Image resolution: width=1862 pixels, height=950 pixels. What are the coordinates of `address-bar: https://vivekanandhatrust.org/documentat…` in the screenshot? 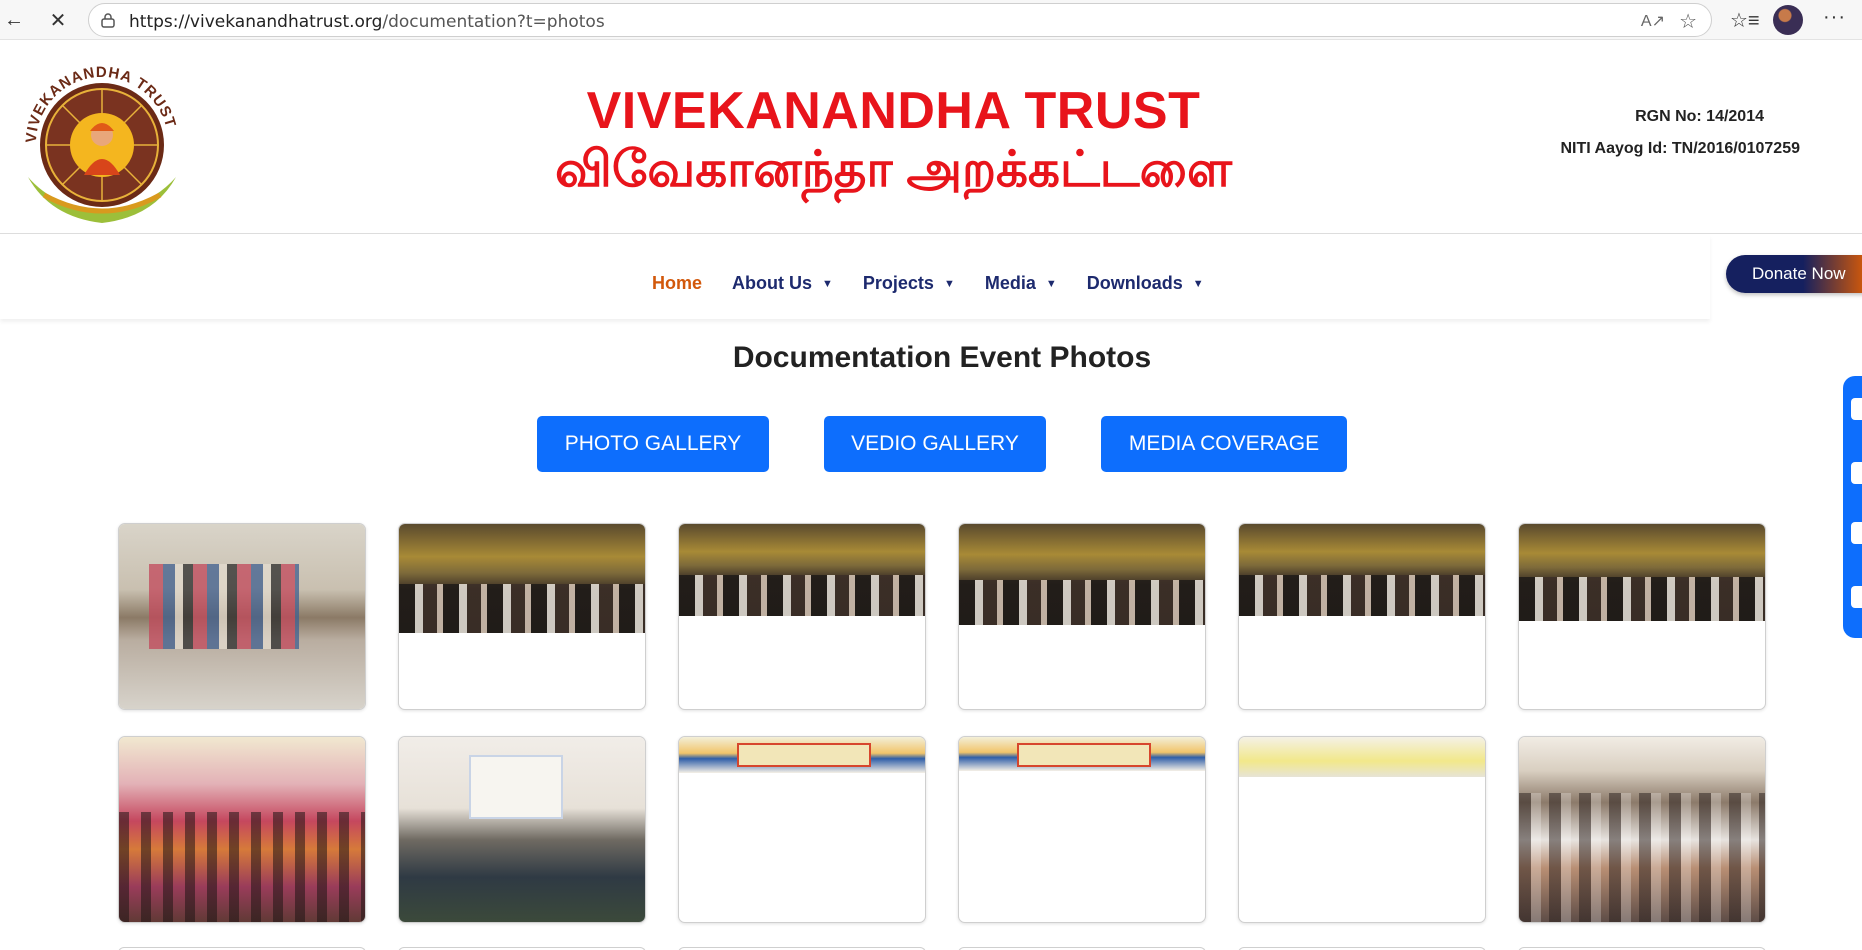 It's located at (900, 20).